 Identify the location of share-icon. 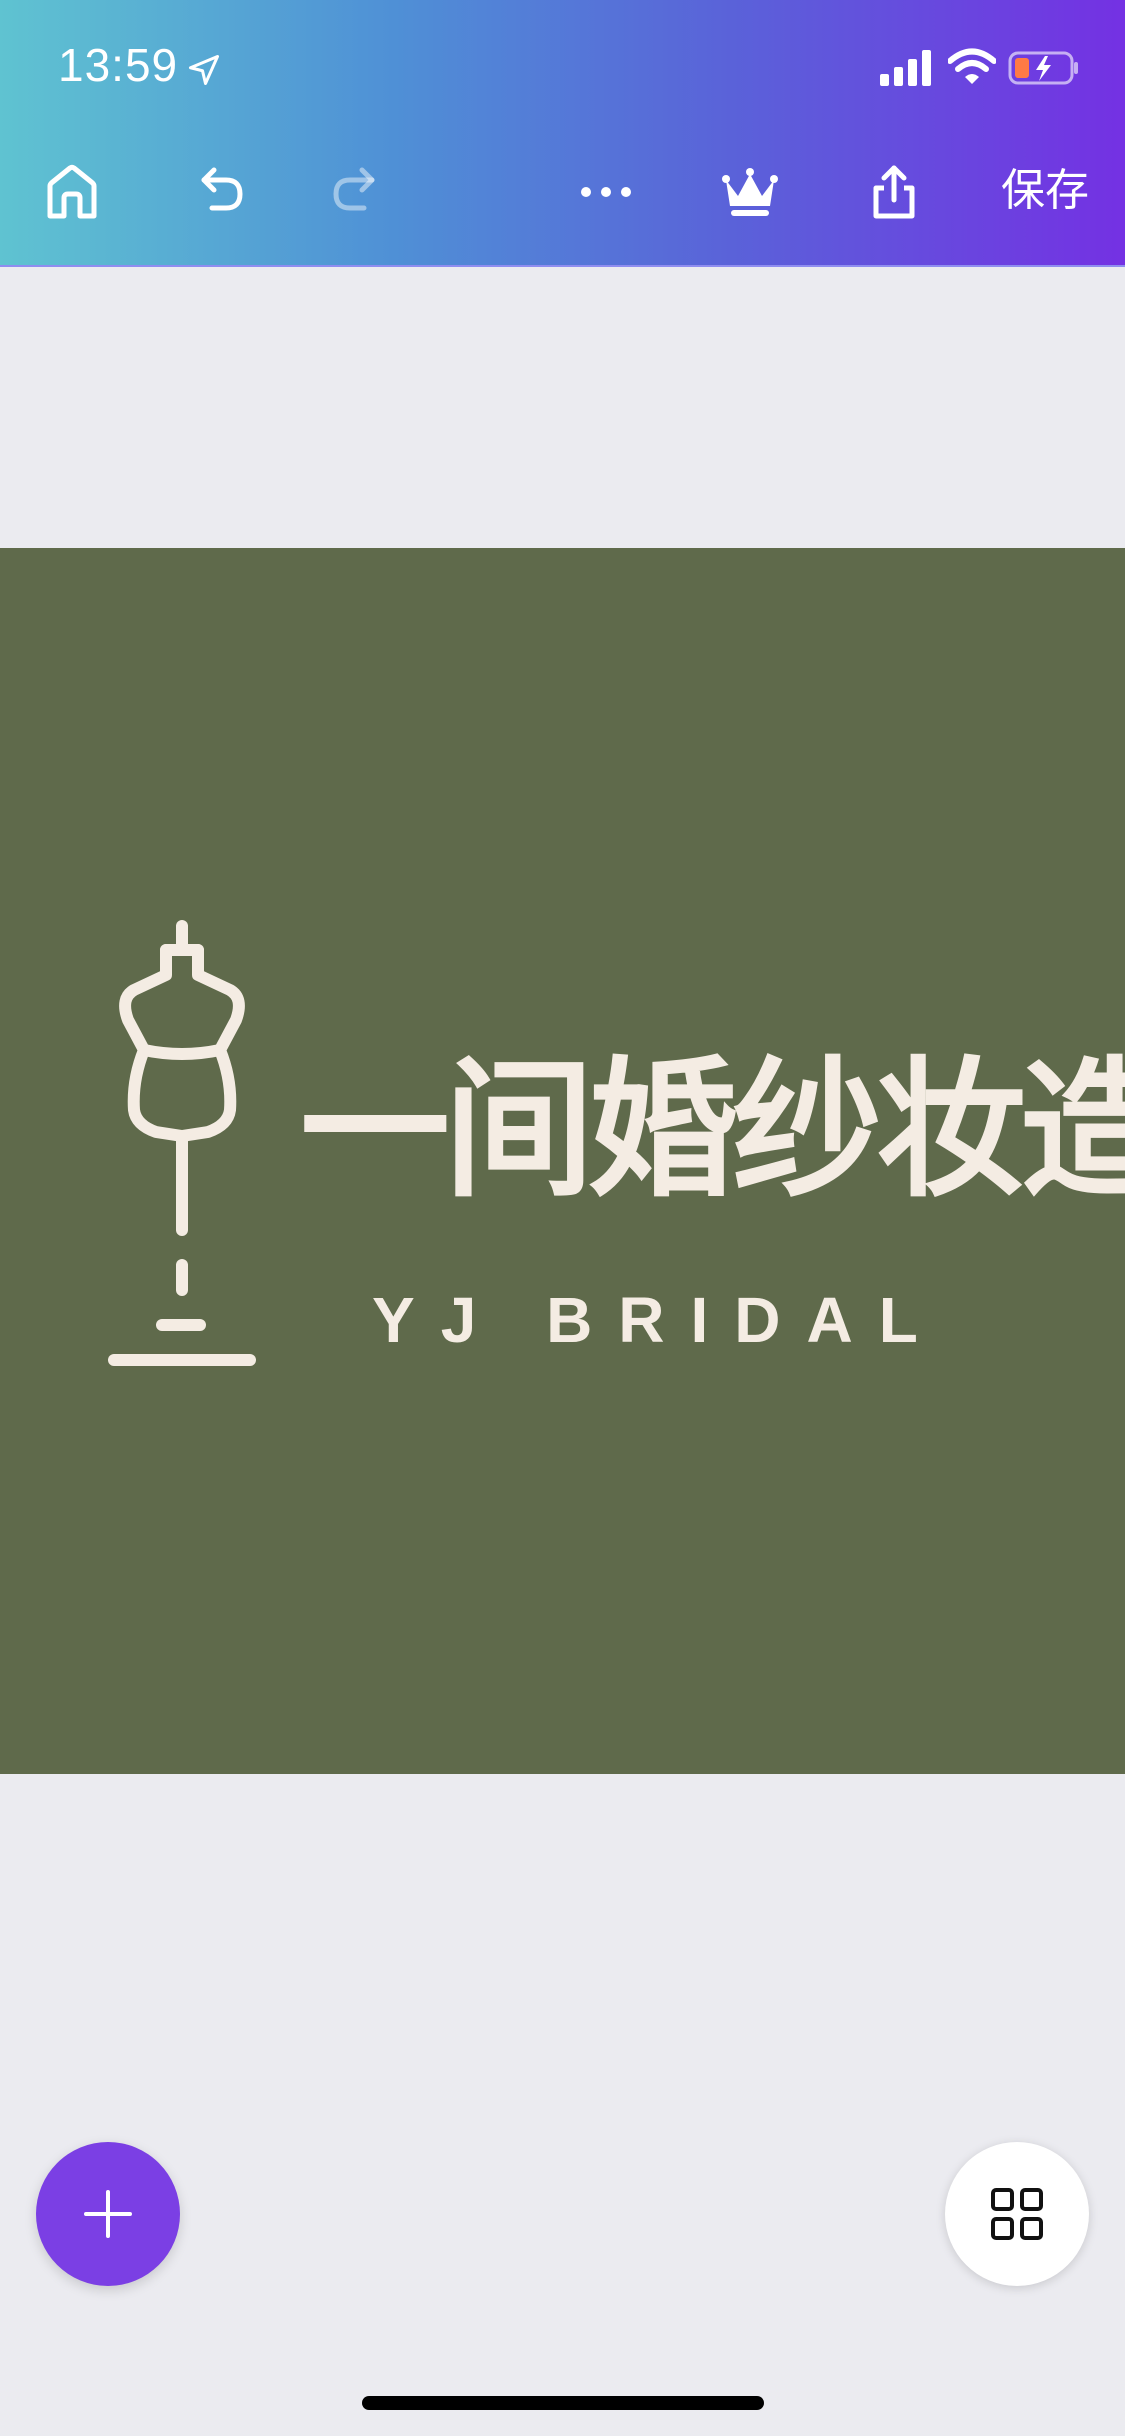
(894, 192).